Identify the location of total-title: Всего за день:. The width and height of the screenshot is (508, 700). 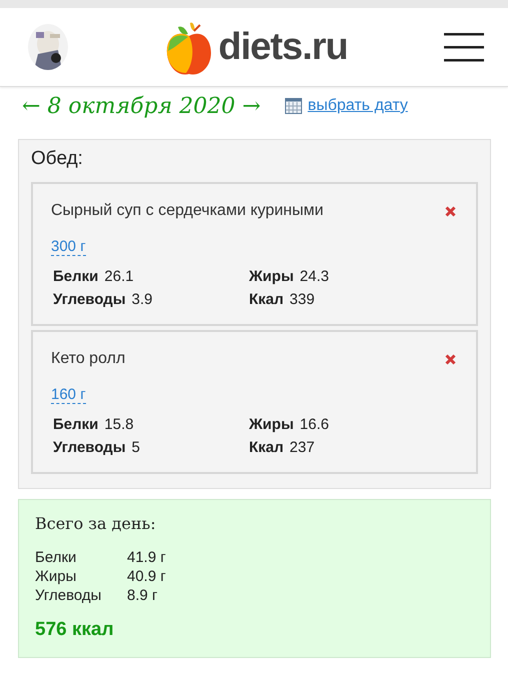
(95, 523).